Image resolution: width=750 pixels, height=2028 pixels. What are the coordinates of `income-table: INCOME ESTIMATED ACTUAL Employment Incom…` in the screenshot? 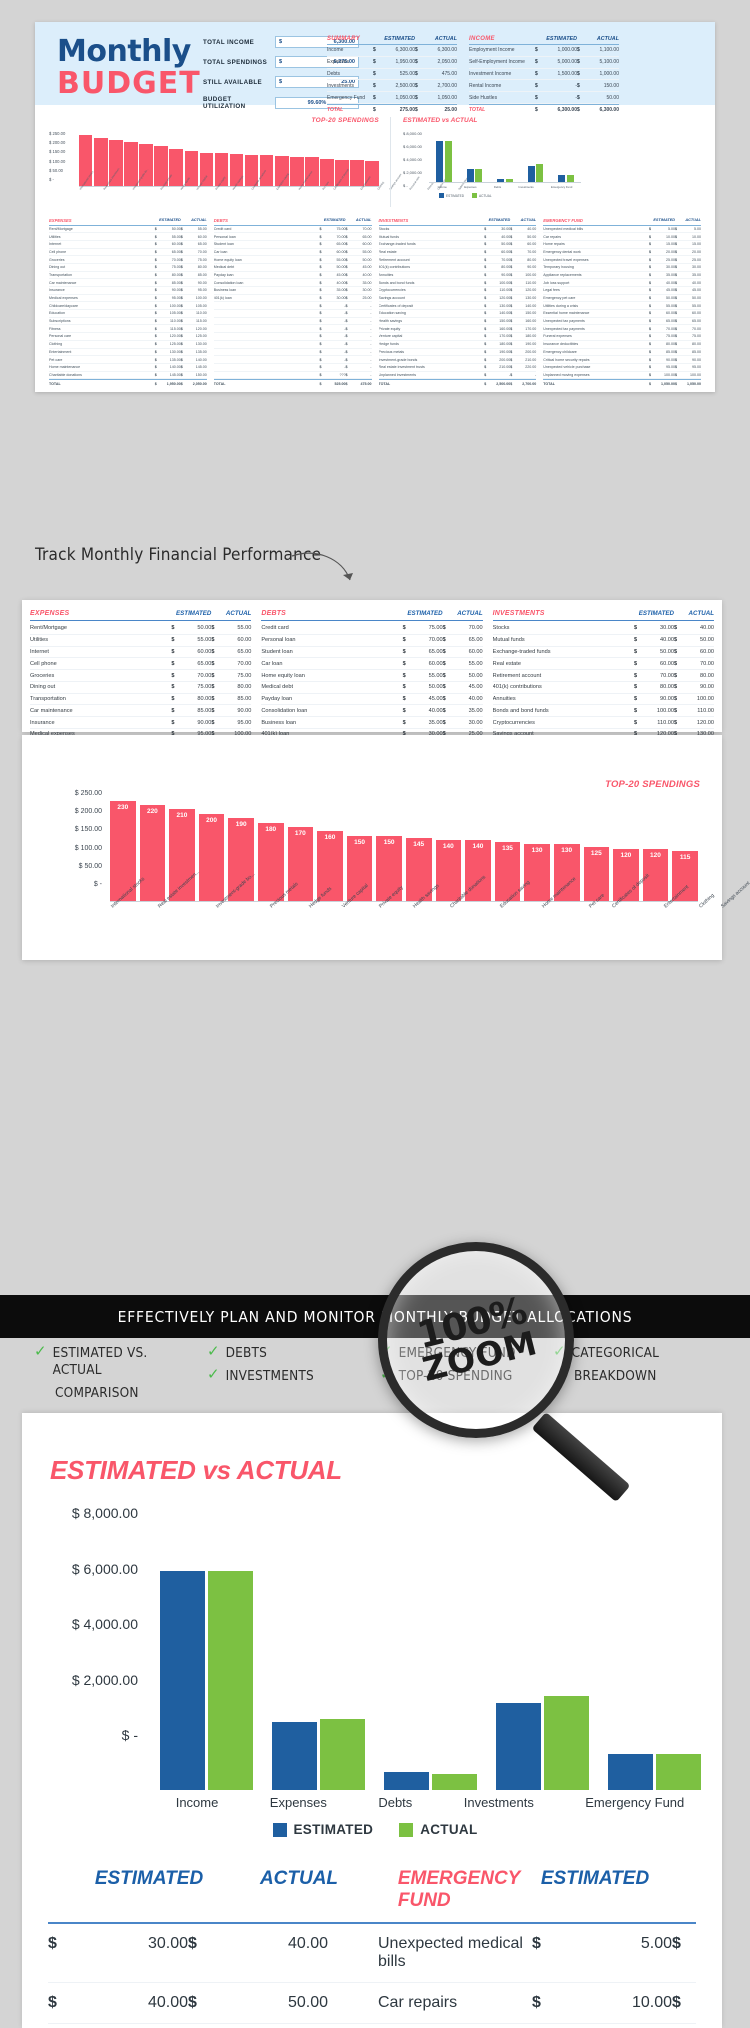 It's located at (544, 76).